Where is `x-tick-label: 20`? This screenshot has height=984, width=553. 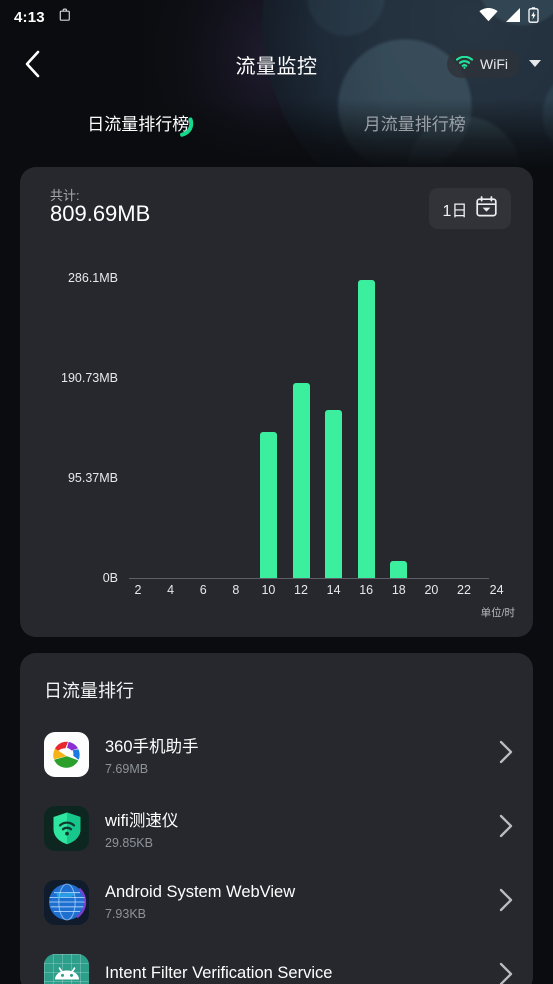
x-tick-label: 20 is located at coordinates (431, 590).